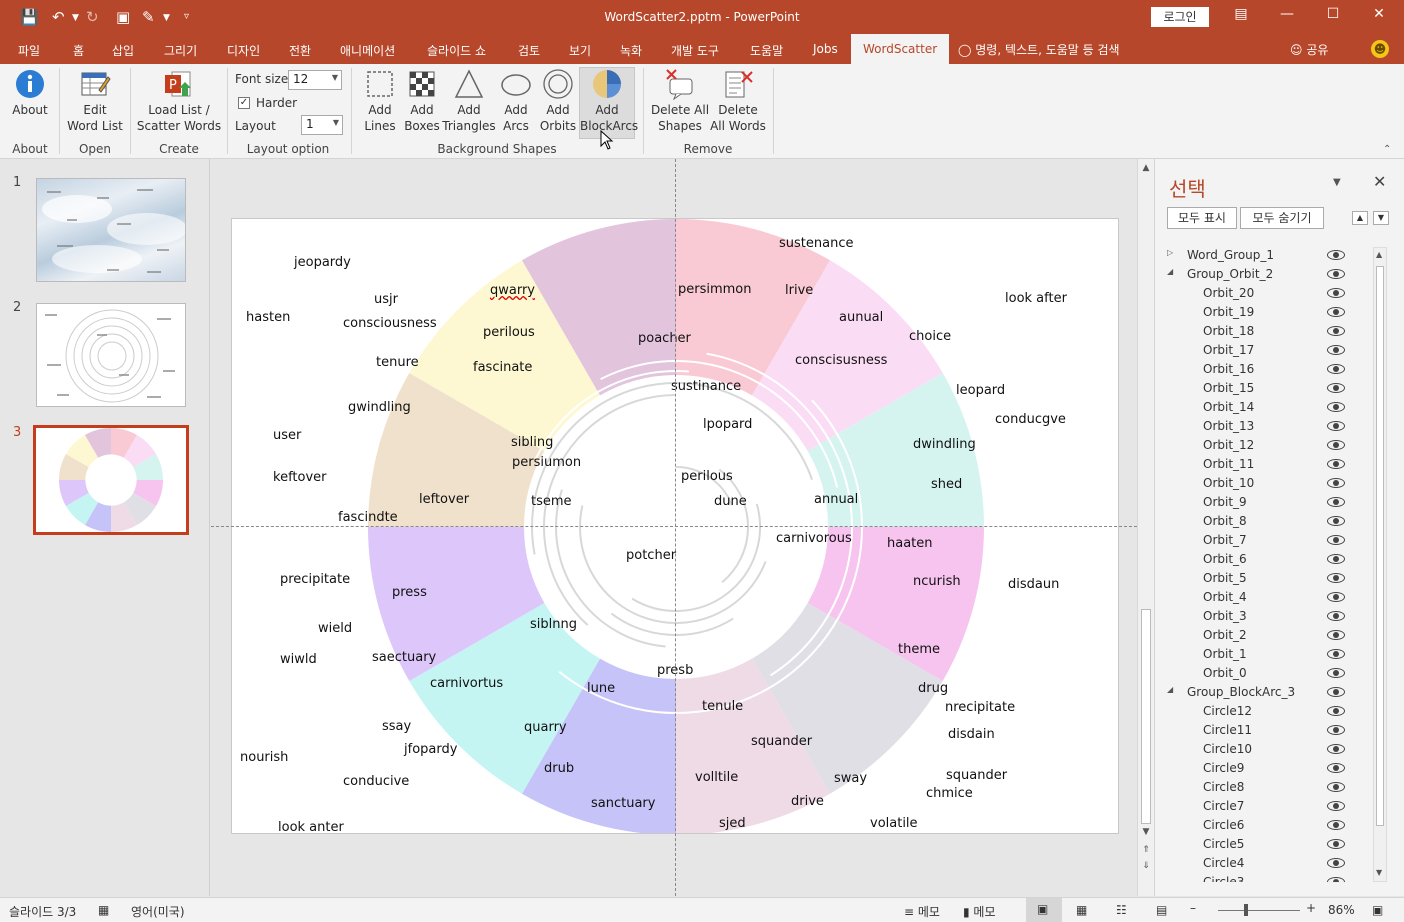  I want to click on word: quarry, so click(545, 727).